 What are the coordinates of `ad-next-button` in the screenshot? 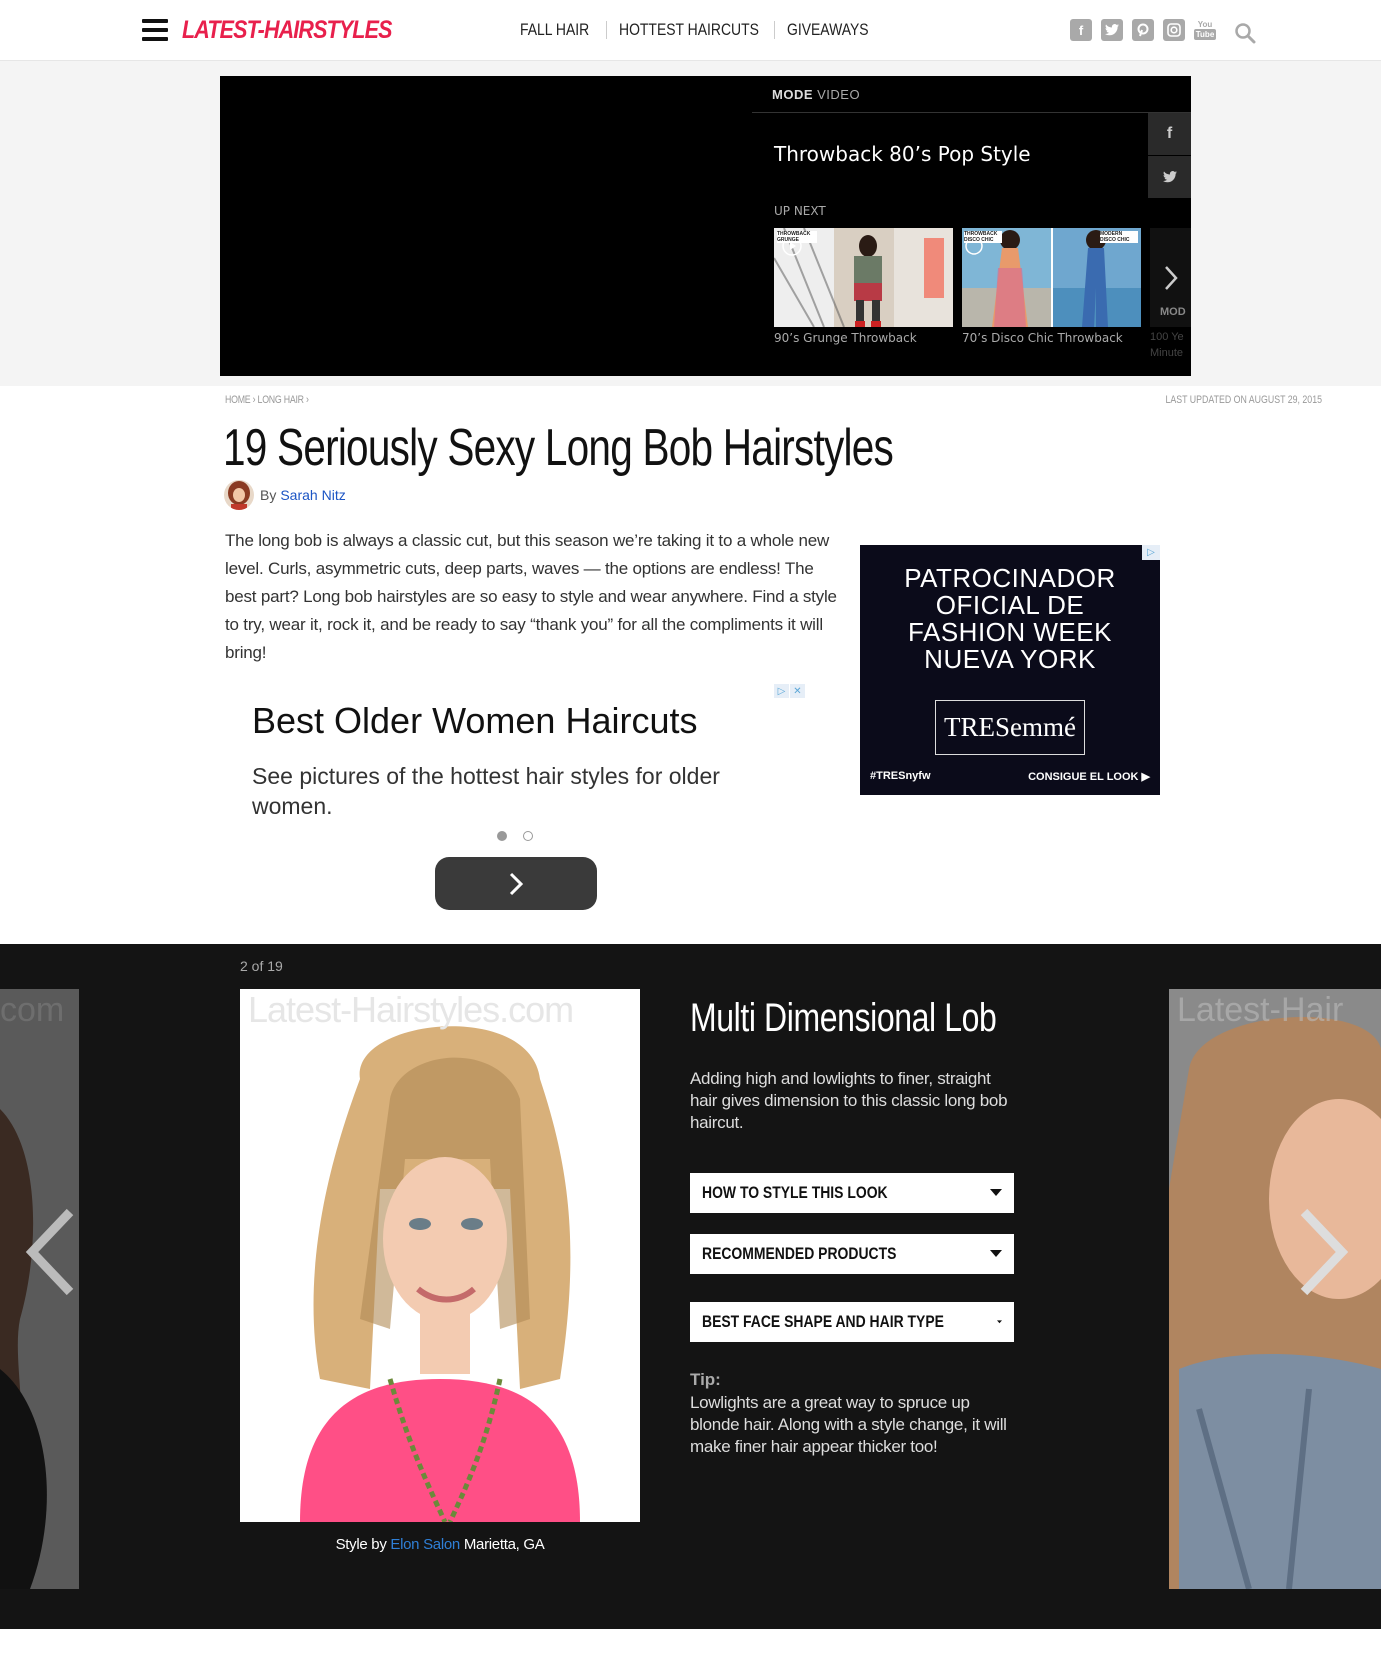 It's located at (516, 883).